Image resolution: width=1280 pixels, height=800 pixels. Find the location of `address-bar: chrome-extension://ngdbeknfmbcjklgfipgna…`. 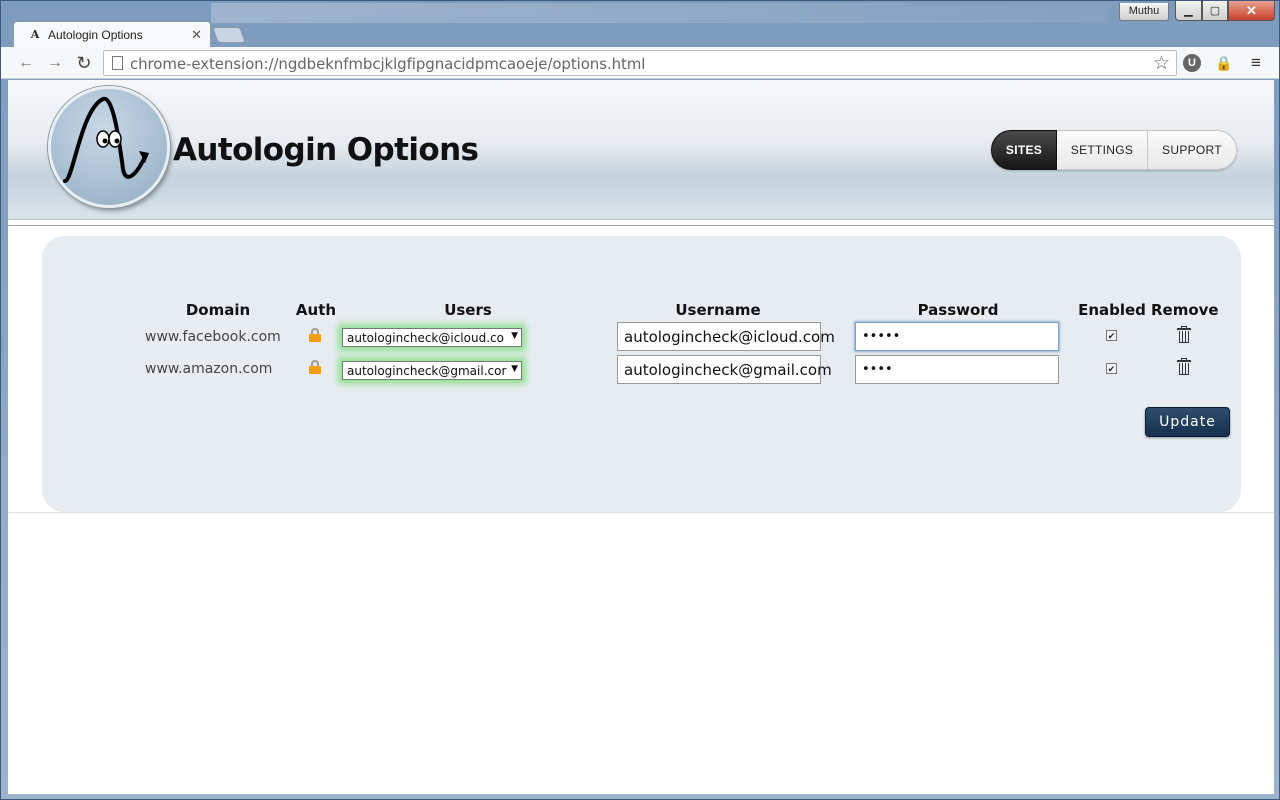

address-bar: chrome-extension://ngdbeknfmbcjklgfipgna… is located at coordinates (640, 63).